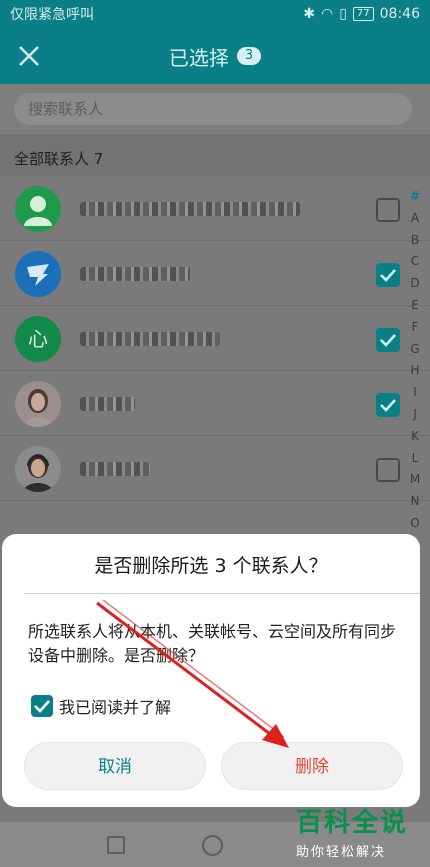  I want to click on watermark-subtitle: 助你轻松解决, so click(341, 852).